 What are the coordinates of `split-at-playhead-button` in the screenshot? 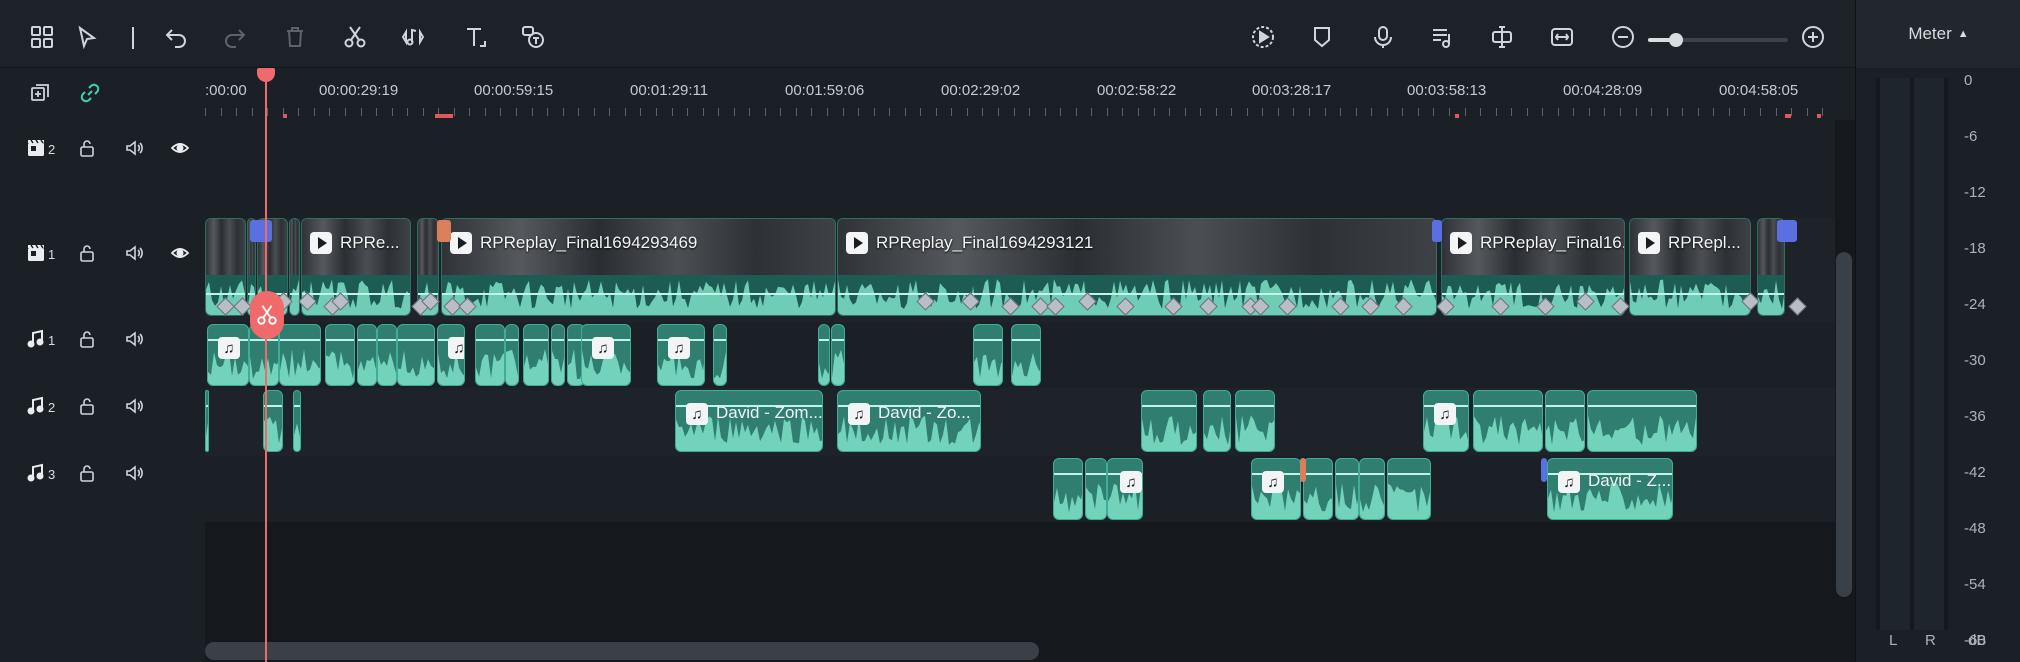 It's located at (267, 315).